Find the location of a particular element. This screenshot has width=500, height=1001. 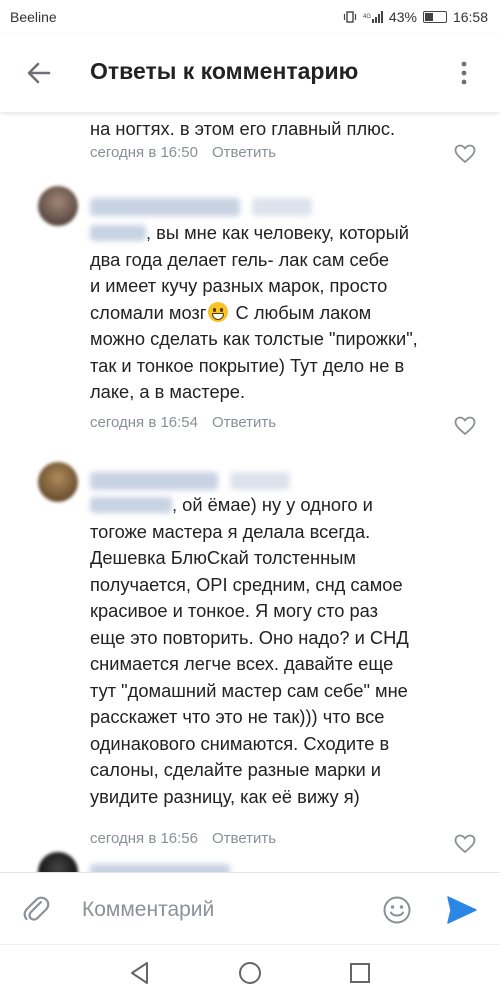

more-options-icon is located at coordinates (464, 73).